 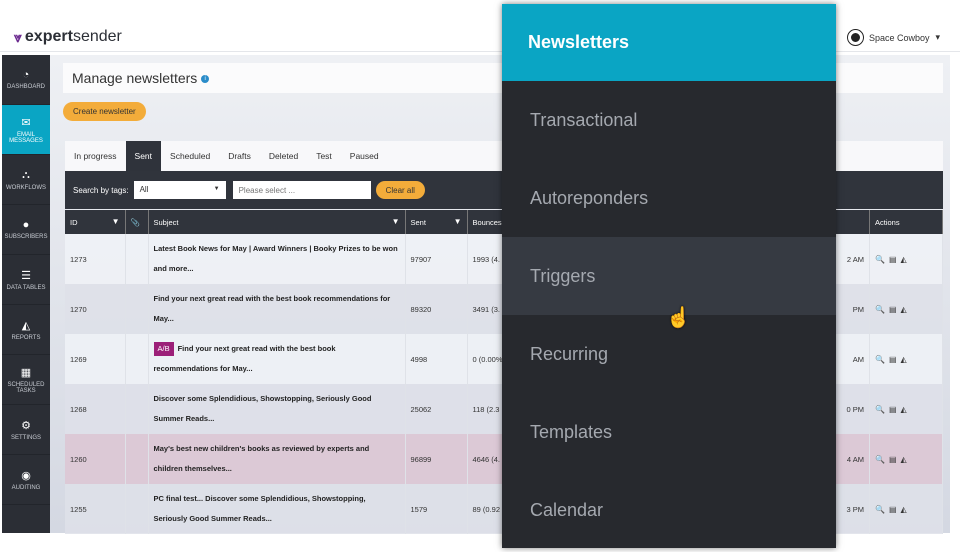 What do you see at coordinates (436, 359) in the screenshot?
I see `cell-sent: 4998` at bounding box center [436, 359].